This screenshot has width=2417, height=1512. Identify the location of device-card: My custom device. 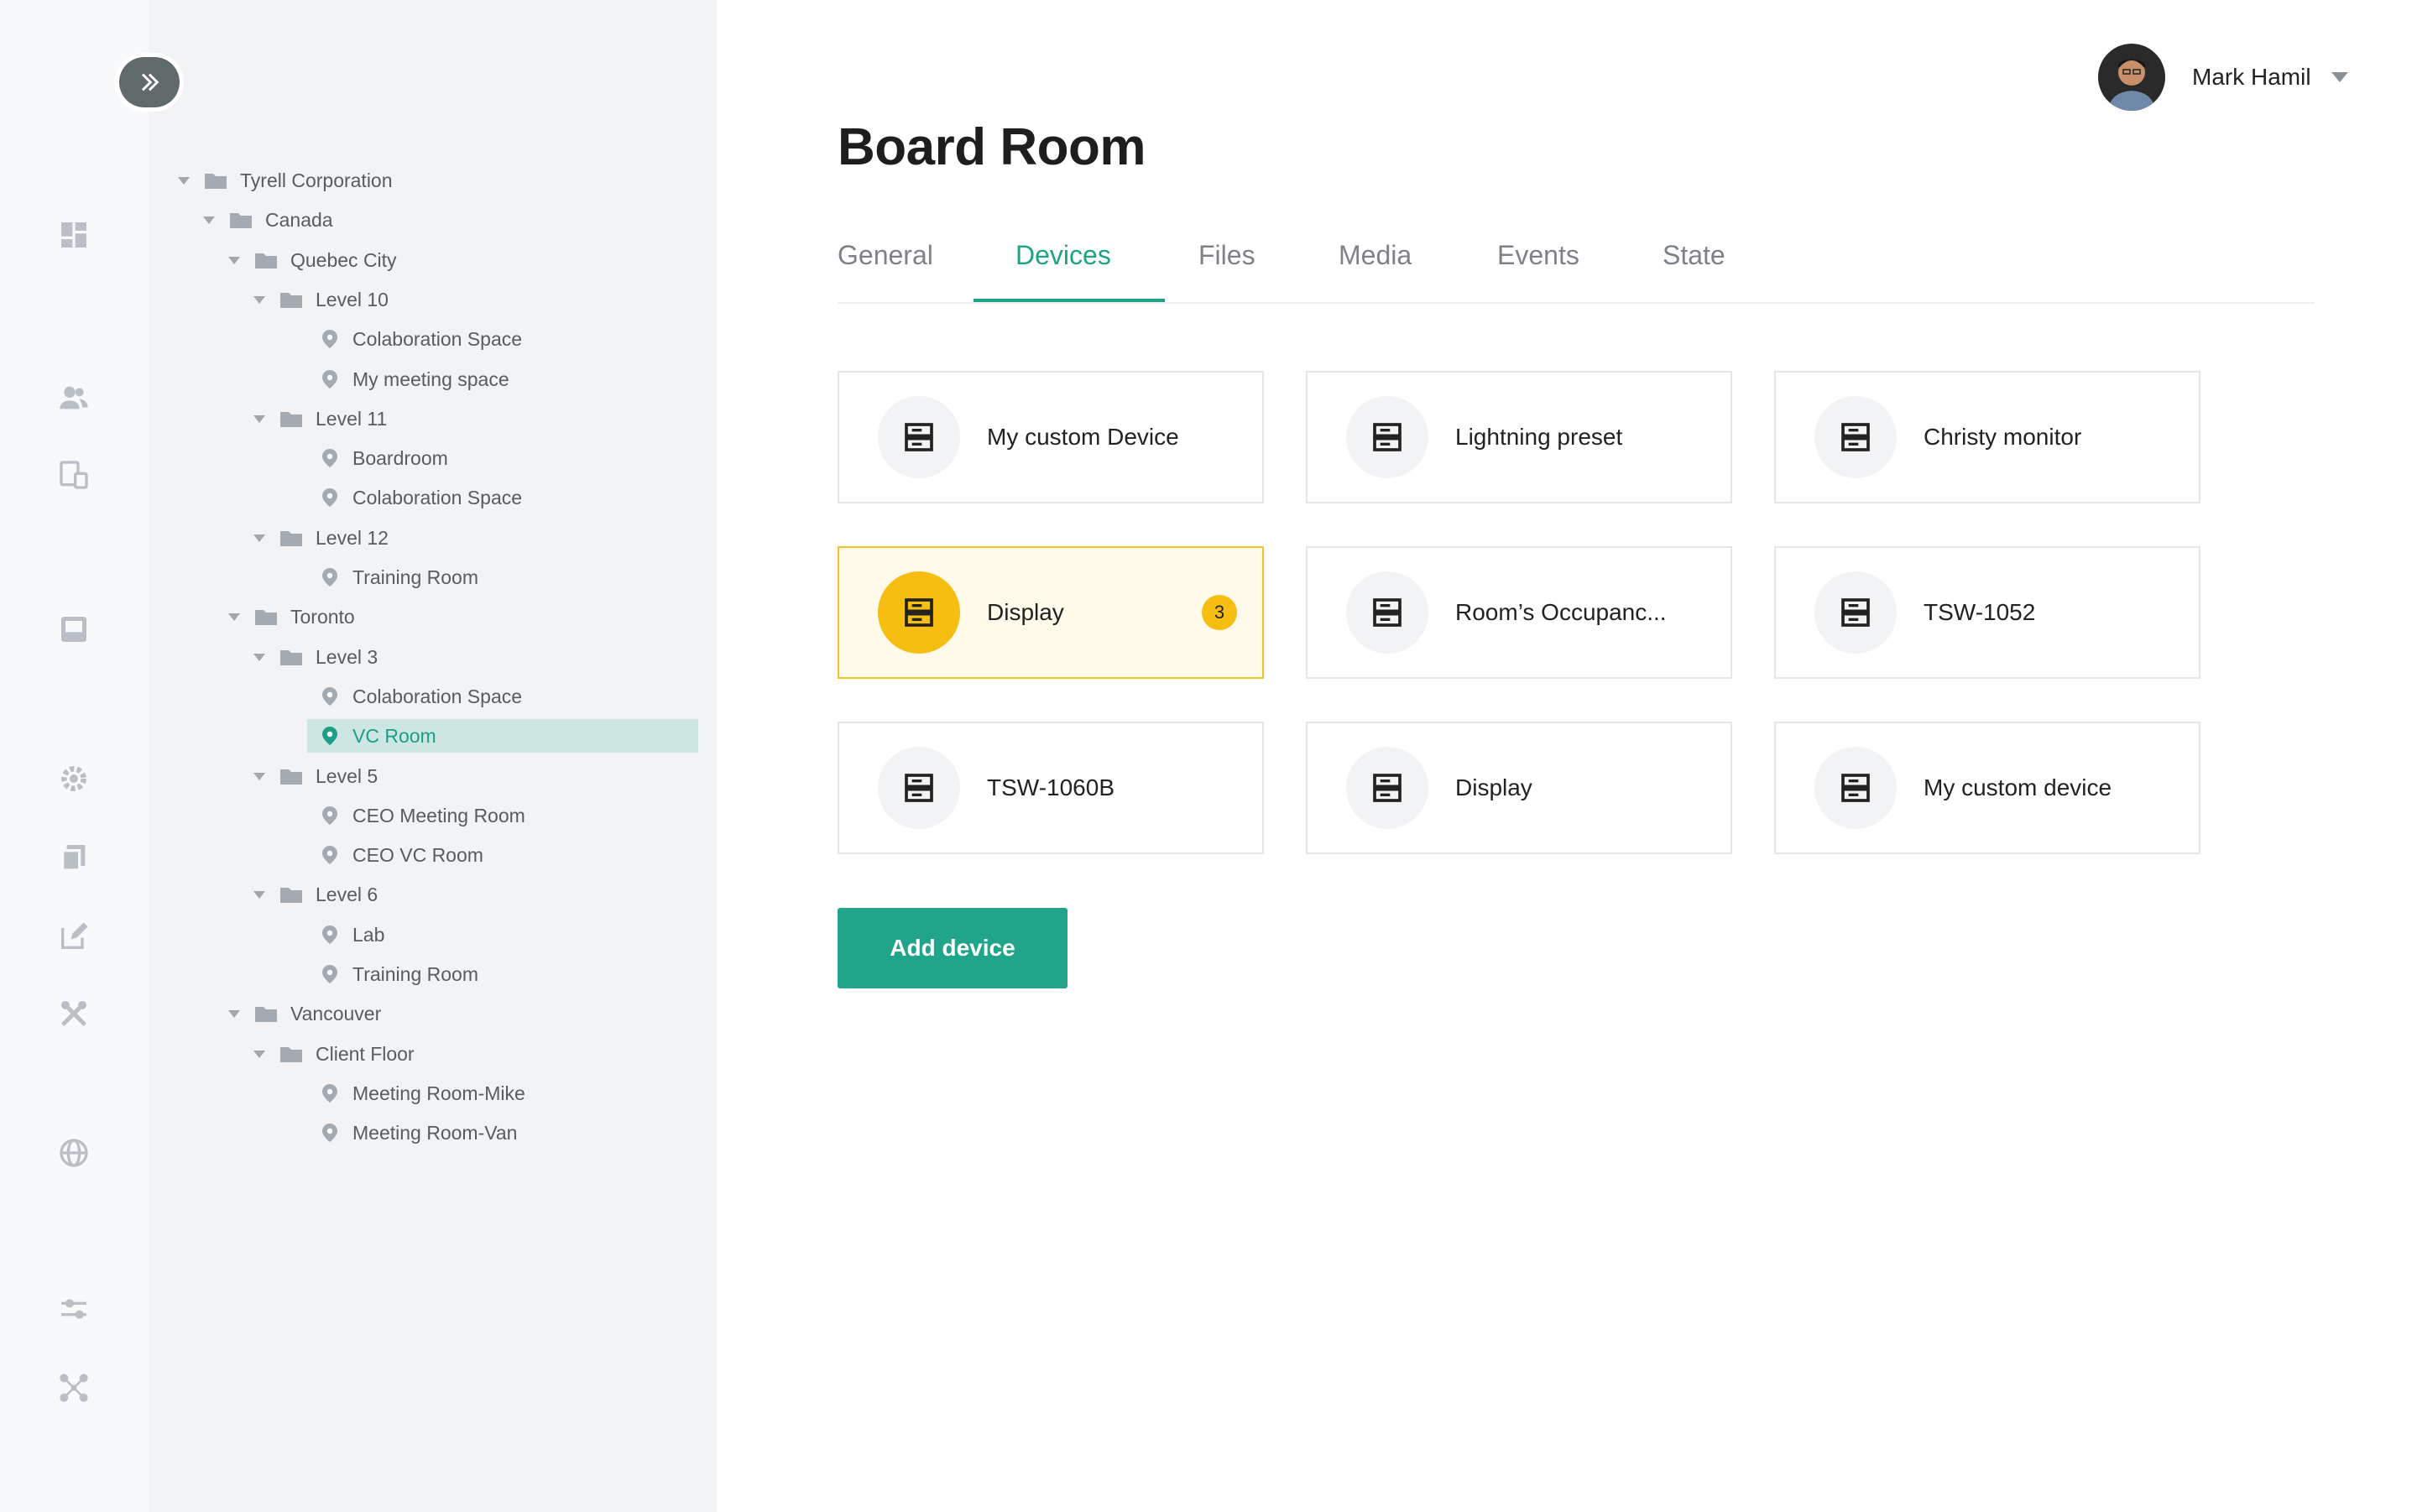
(1987, 788).